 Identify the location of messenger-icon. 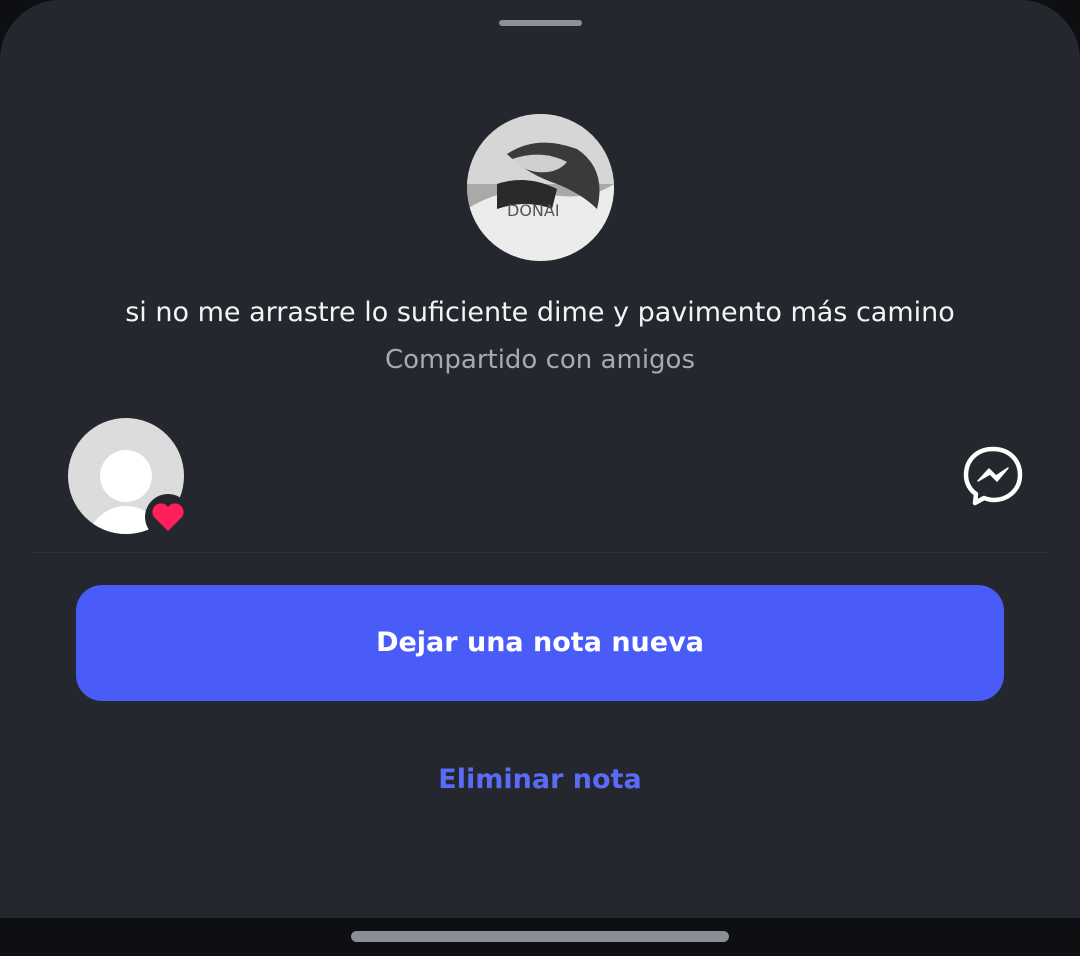
(993, 476).